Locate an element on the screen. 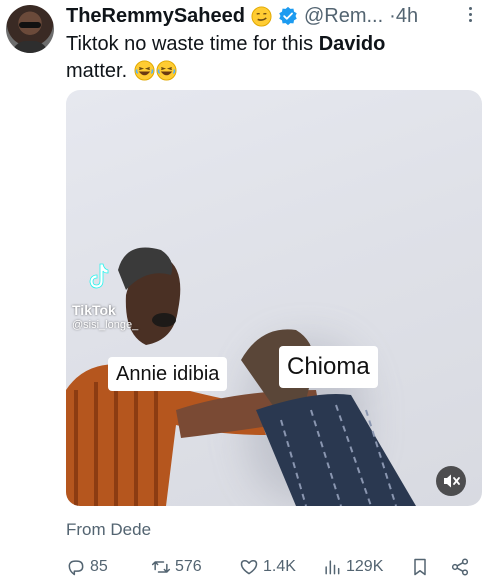 The width and height of the screenshot is (490, 583). avatar-glasses is located at coordinates (30, 25).